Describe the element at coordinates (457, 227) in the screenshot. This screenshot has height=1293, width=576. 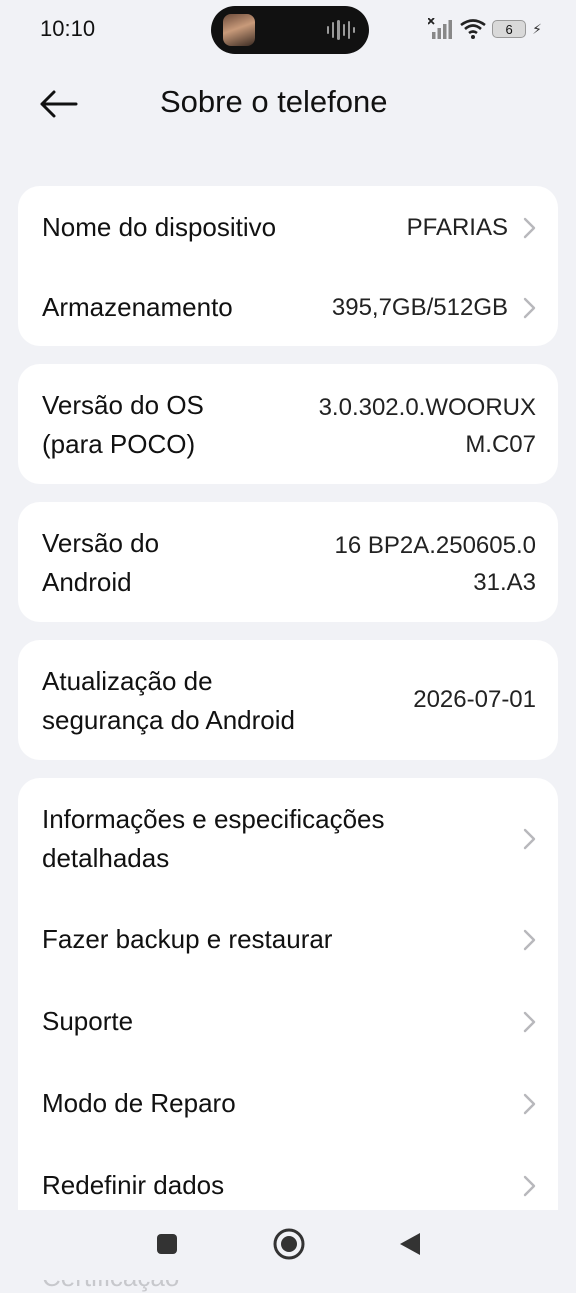
I see `device-name-value: PFARIAS` at that location.